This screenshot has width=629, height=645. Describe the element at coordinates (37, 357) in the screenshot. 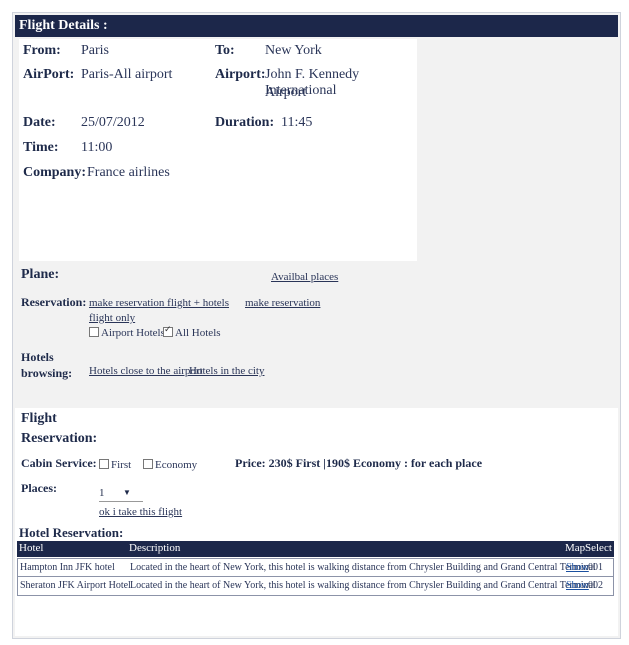

I see `hotels-browsing-label: Hotels` at that location.